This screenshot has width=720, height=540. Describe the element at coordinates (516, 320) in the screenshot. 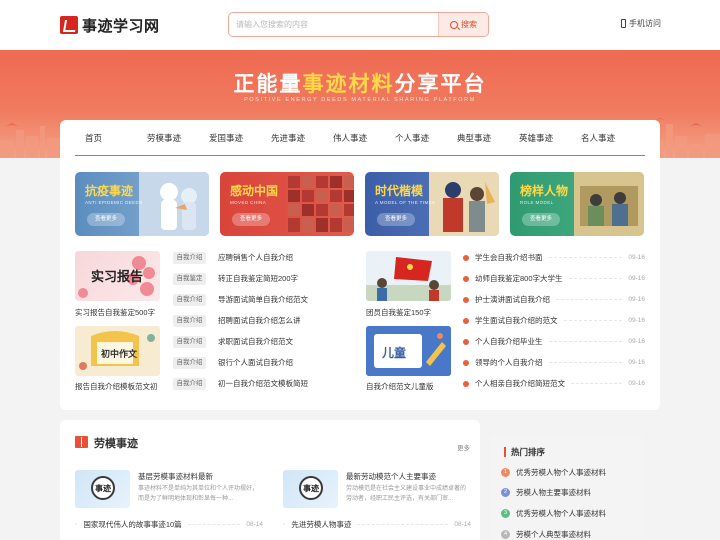

I see `article-title: 学生面试自我介绍的范文` at that location.